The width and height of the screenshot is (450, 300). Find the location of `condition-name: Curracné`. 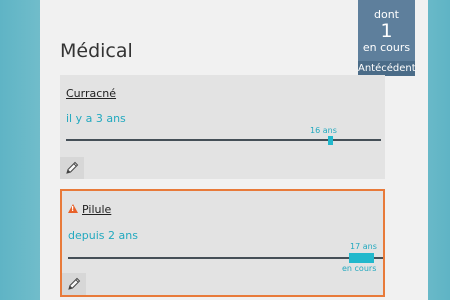

condition-name: Curracné is located at coordinates (91, 93).